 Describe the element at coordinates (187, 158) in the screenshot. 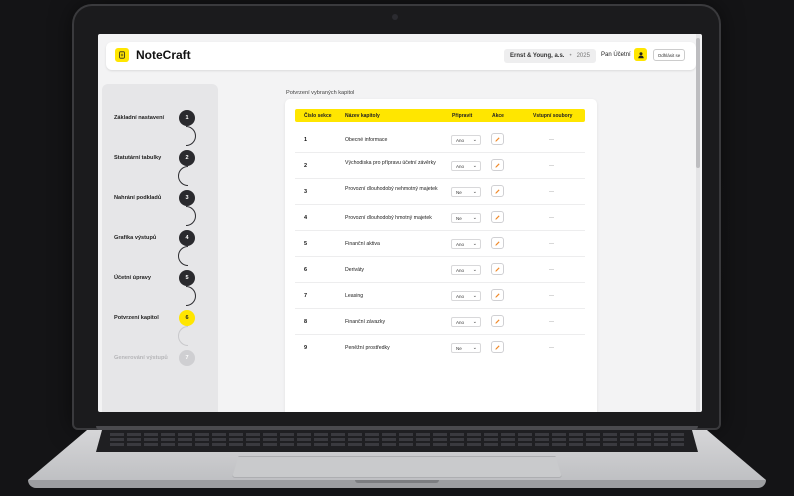

I see `step-number: 2` at that location.